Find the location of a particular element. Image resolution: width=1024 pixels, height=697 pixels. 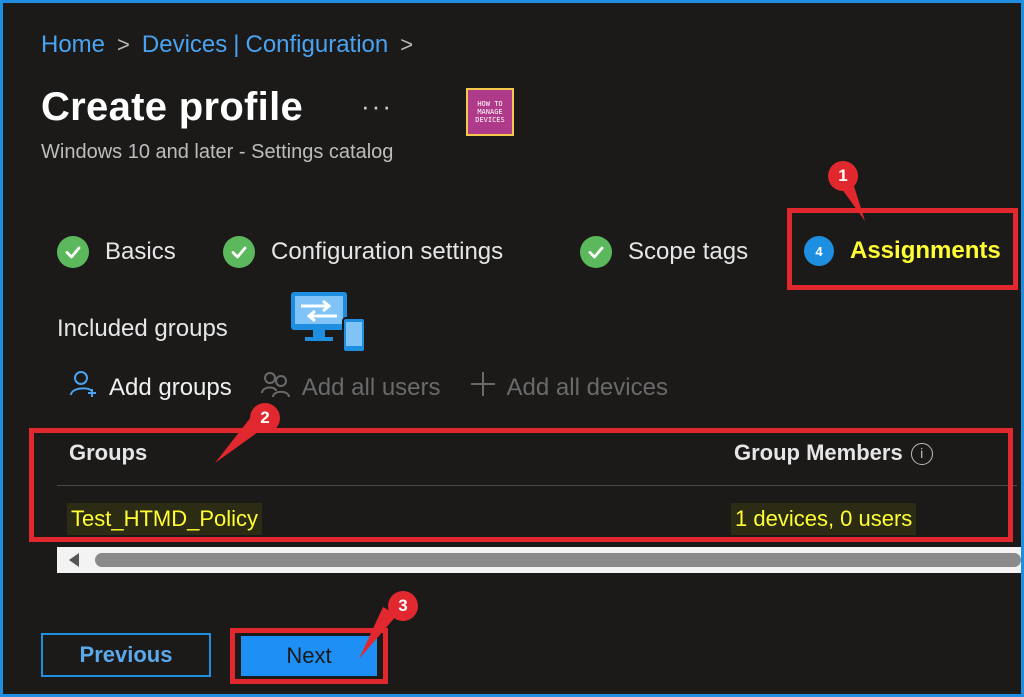

annotation-highlight-box is located at coordinates (902, 249).